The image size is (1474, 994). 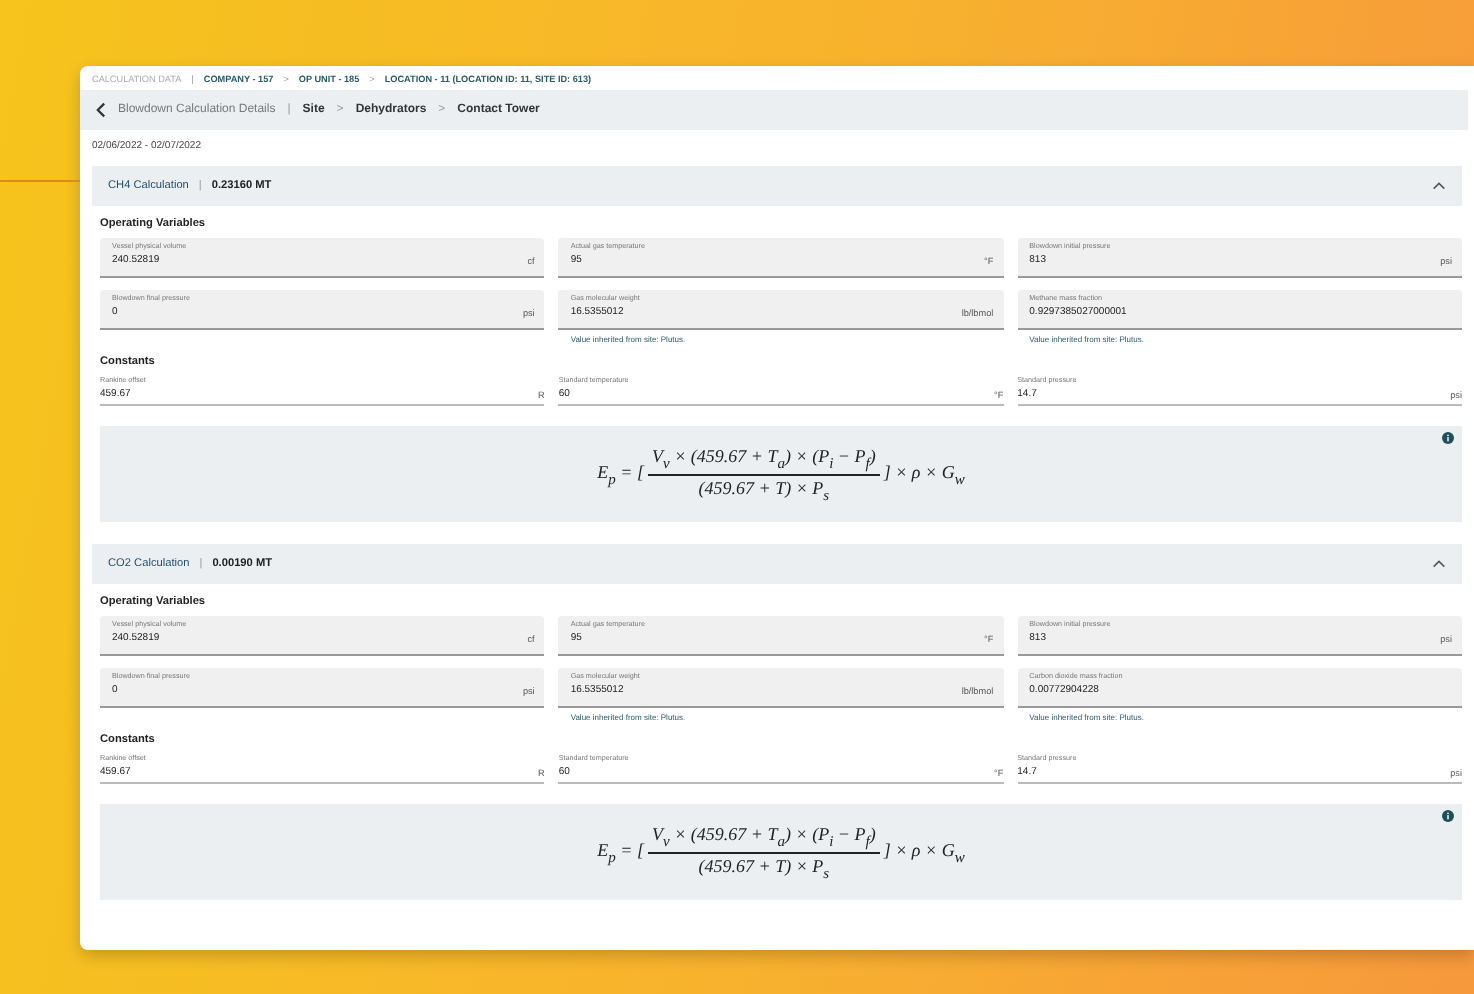 I want to click on accent-line, so click(x=40, y=181).